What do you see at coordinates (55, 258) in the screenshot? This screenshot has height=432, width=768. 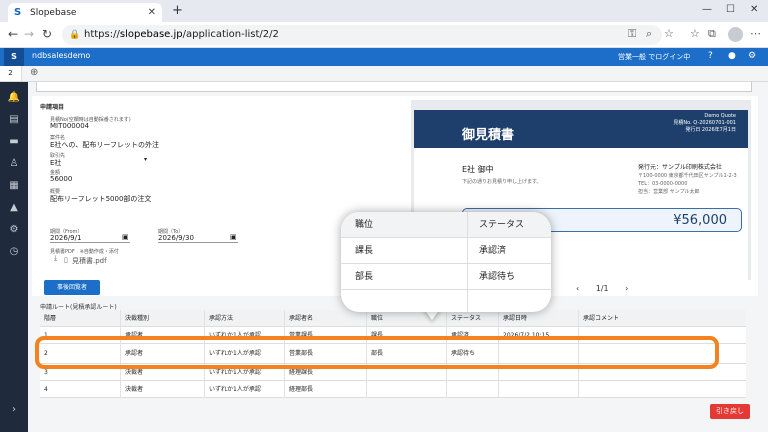 I see `download-icon: ⤓` at bounding box center [55, 258].